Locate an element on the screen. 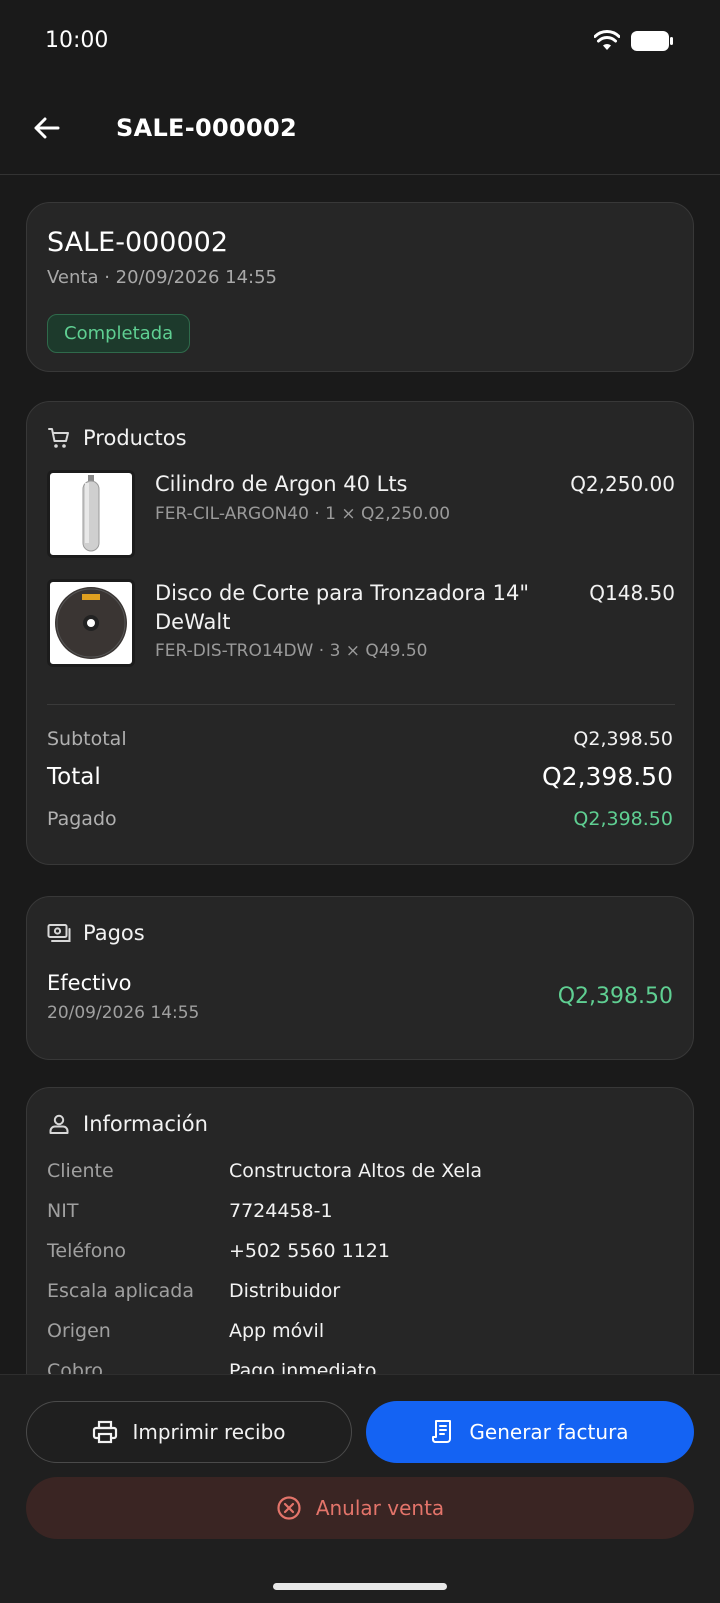 The image size is (720, 1603). payments-header: Pagos is located at coordinates (96, 933).